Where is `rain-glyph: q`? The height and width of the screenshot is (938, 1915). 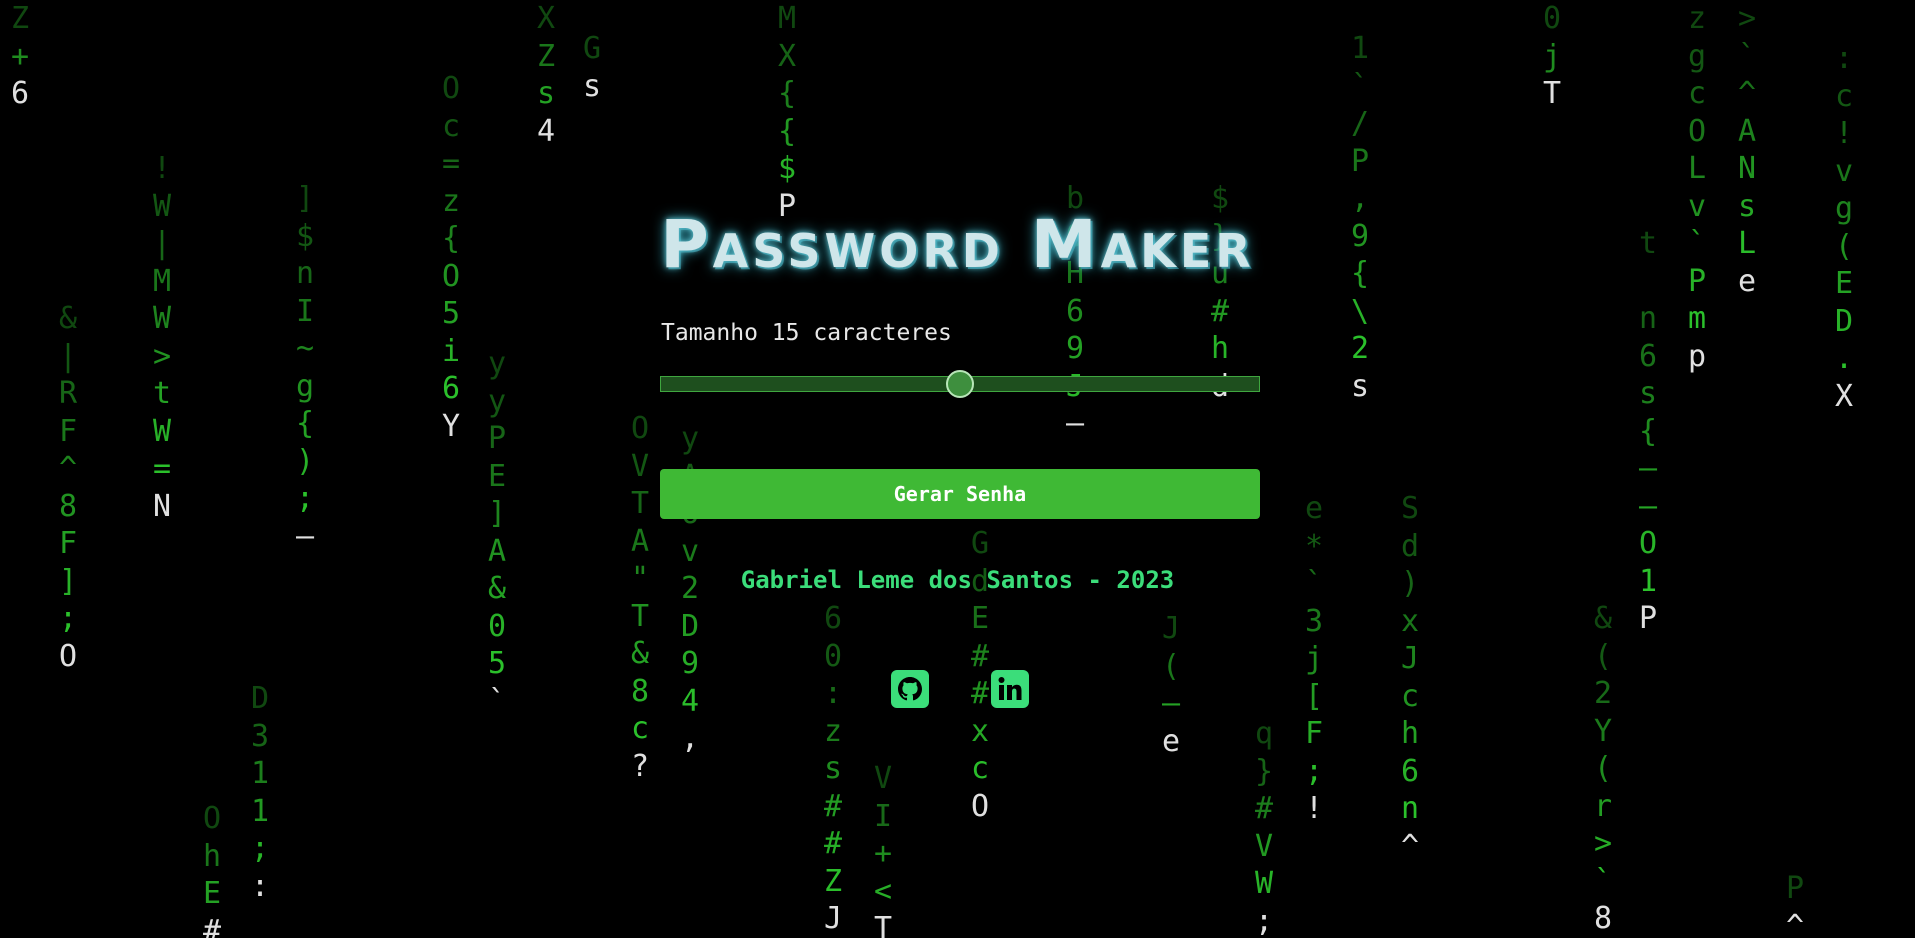
rain-glyph: q is located at coordinates (1264, 733).